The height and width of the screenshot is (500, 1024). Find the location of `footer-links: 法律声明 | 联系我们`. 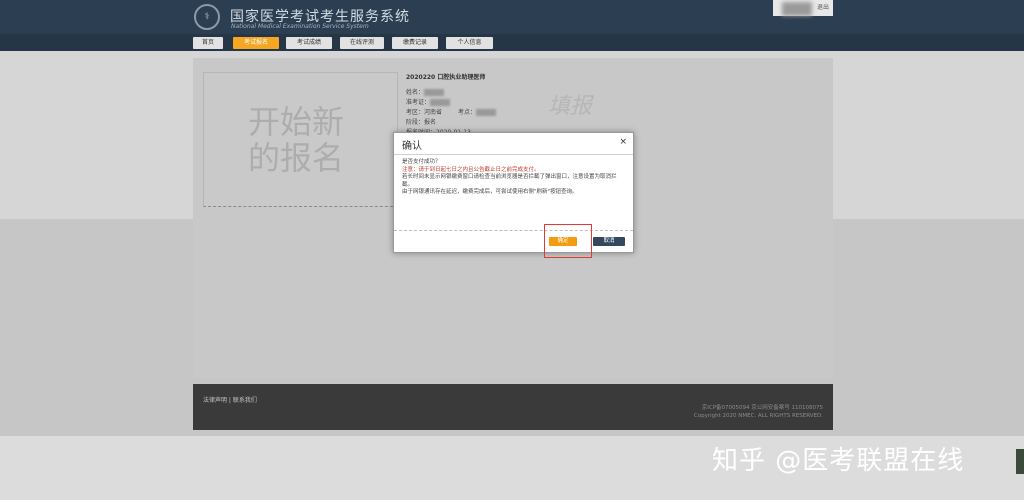

footer-links: 法律声明 | 联系我们 is located at coordinates (230, 400).